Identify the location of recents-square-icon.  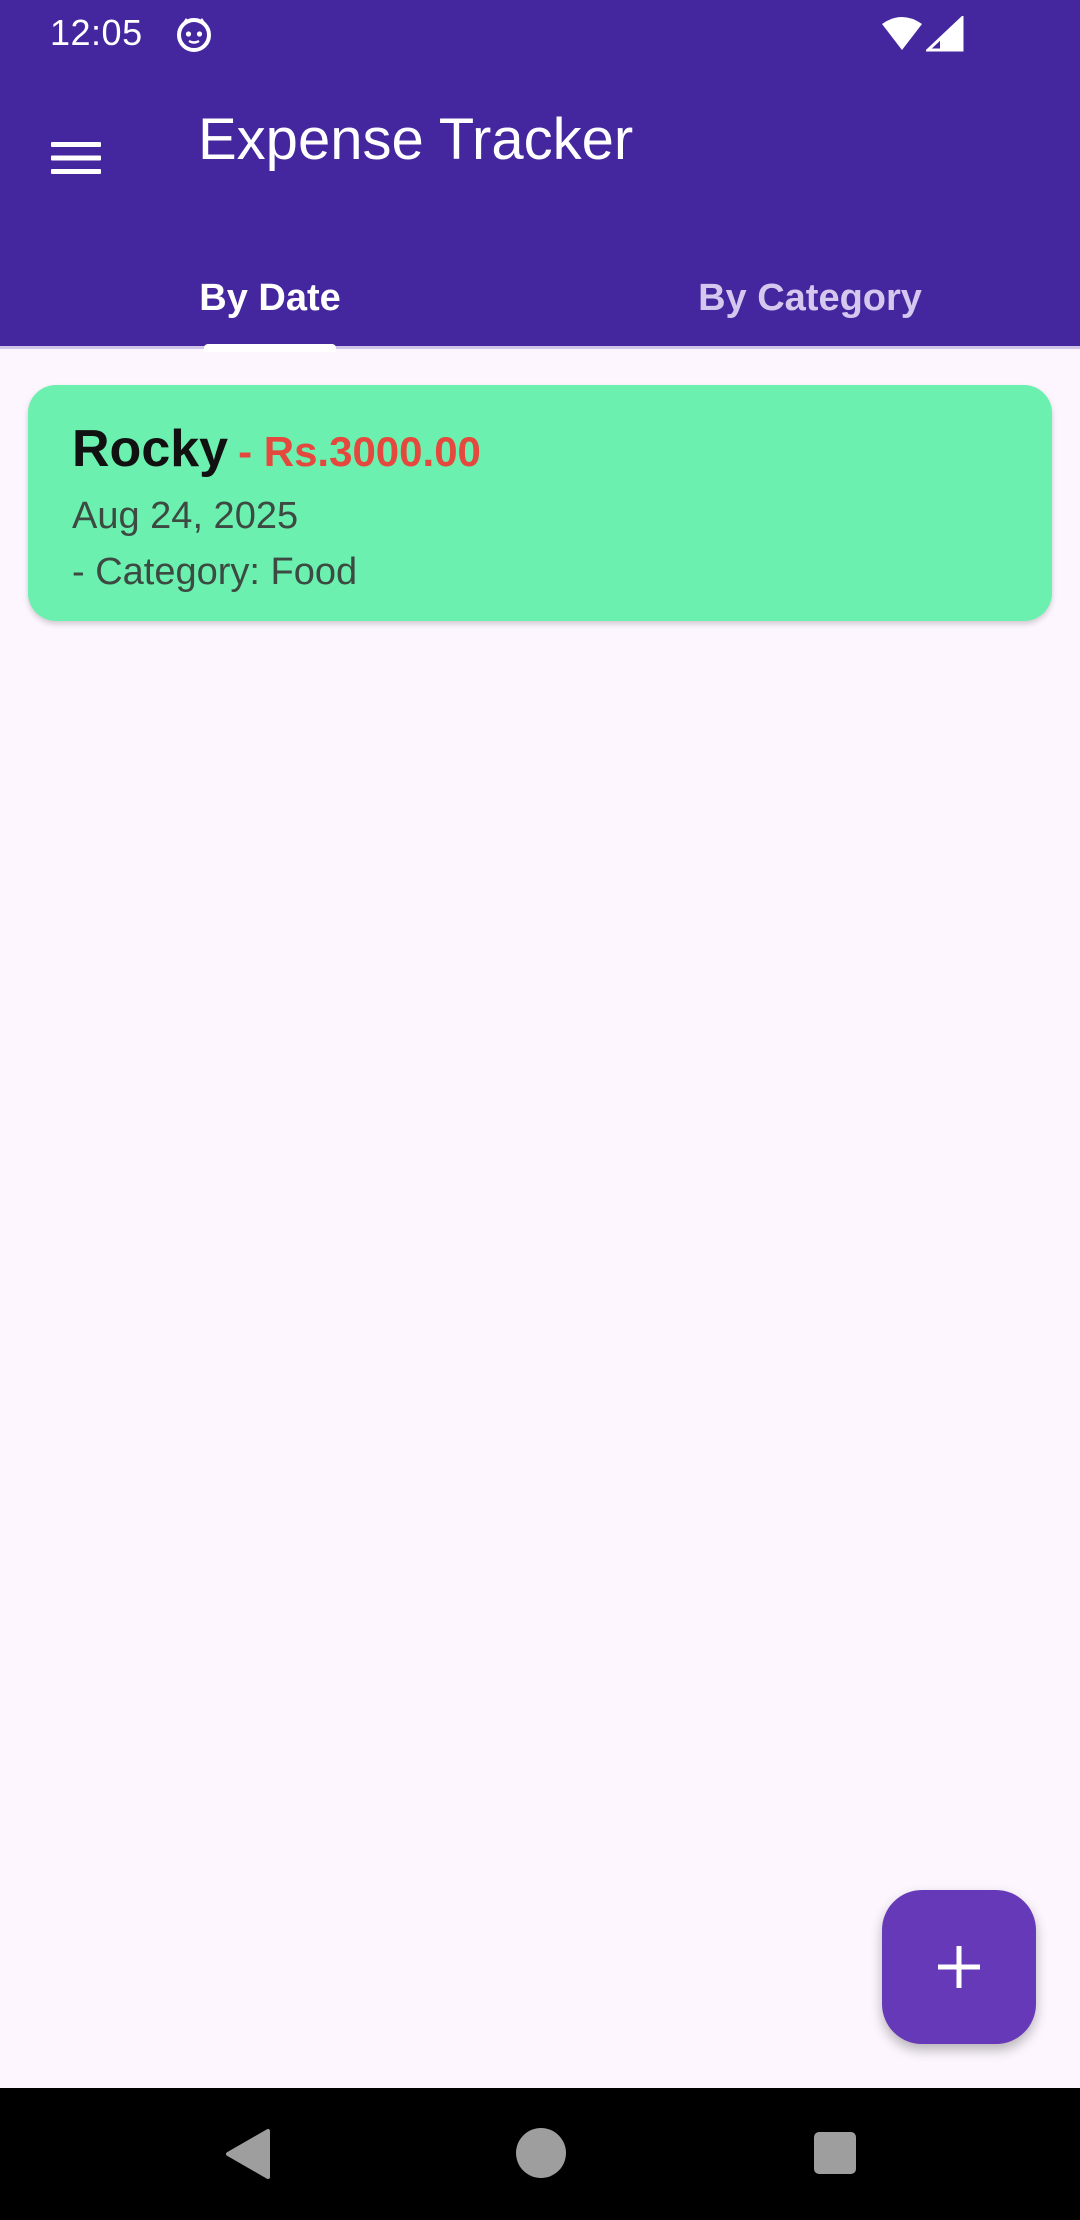
(835, 2153).